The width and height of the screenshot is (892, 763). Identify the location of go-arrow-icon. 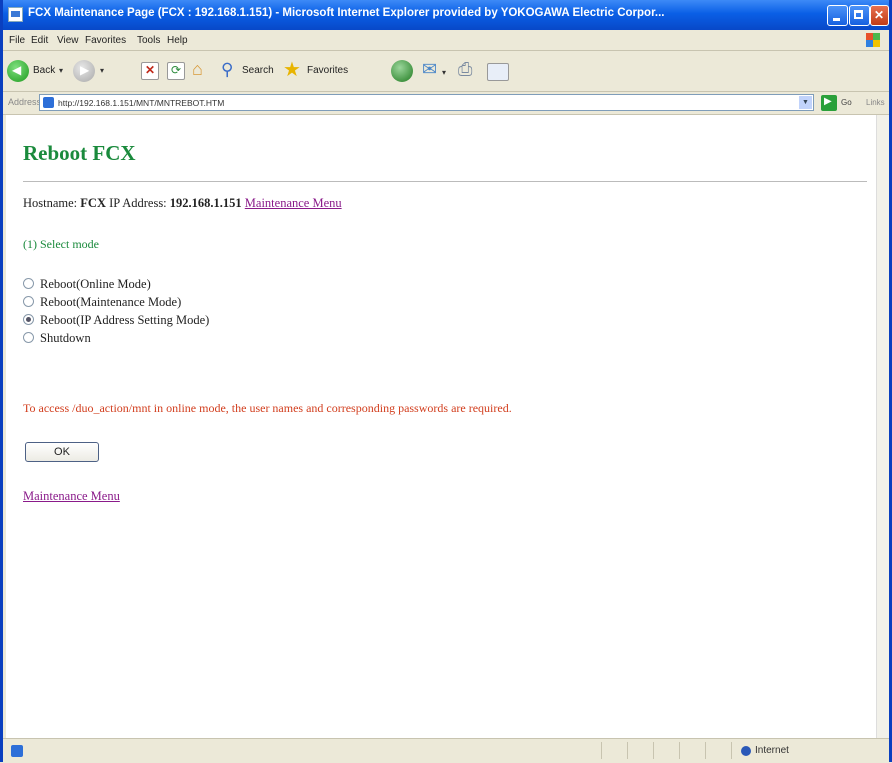
(829, 103).